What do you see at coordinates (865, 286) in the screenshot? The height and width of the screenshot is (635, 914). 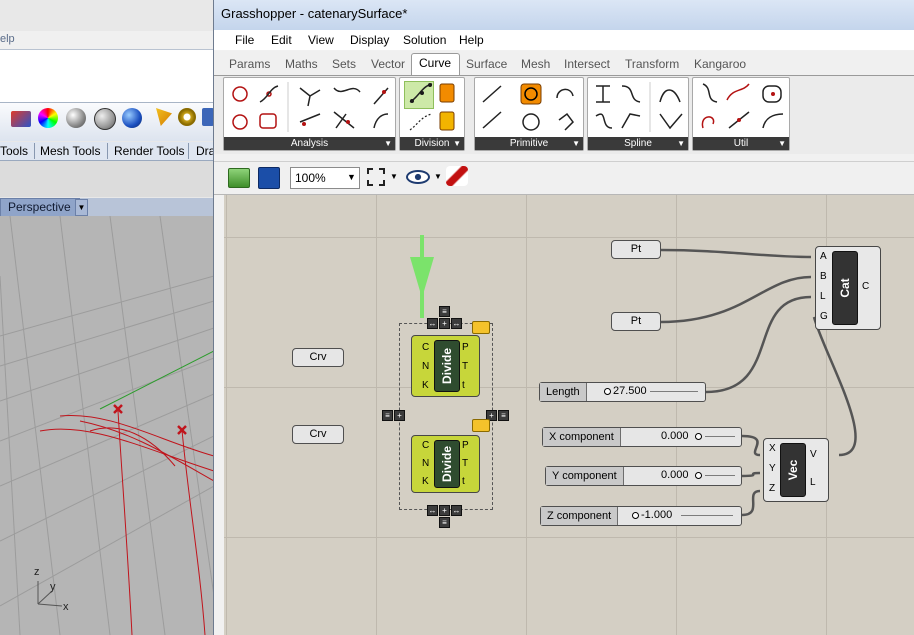 I see `catenary-output-c: C` at bounding box center [865, 286].